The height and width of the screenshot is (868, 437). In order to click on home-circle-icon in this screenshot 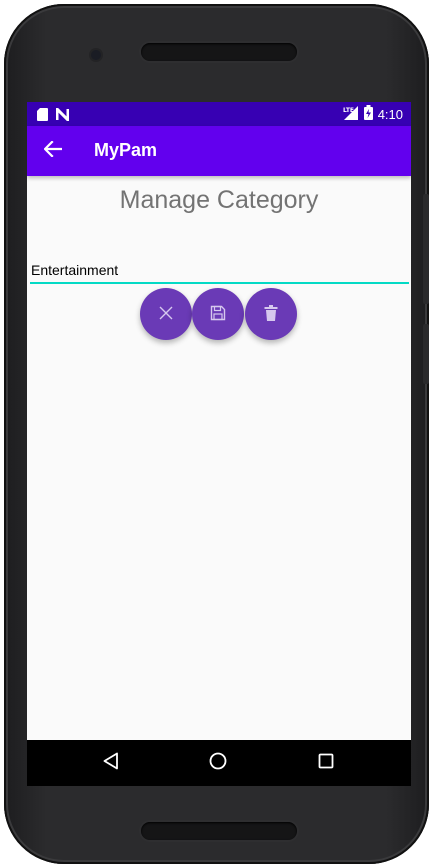, I will do `click(218, 763)`.